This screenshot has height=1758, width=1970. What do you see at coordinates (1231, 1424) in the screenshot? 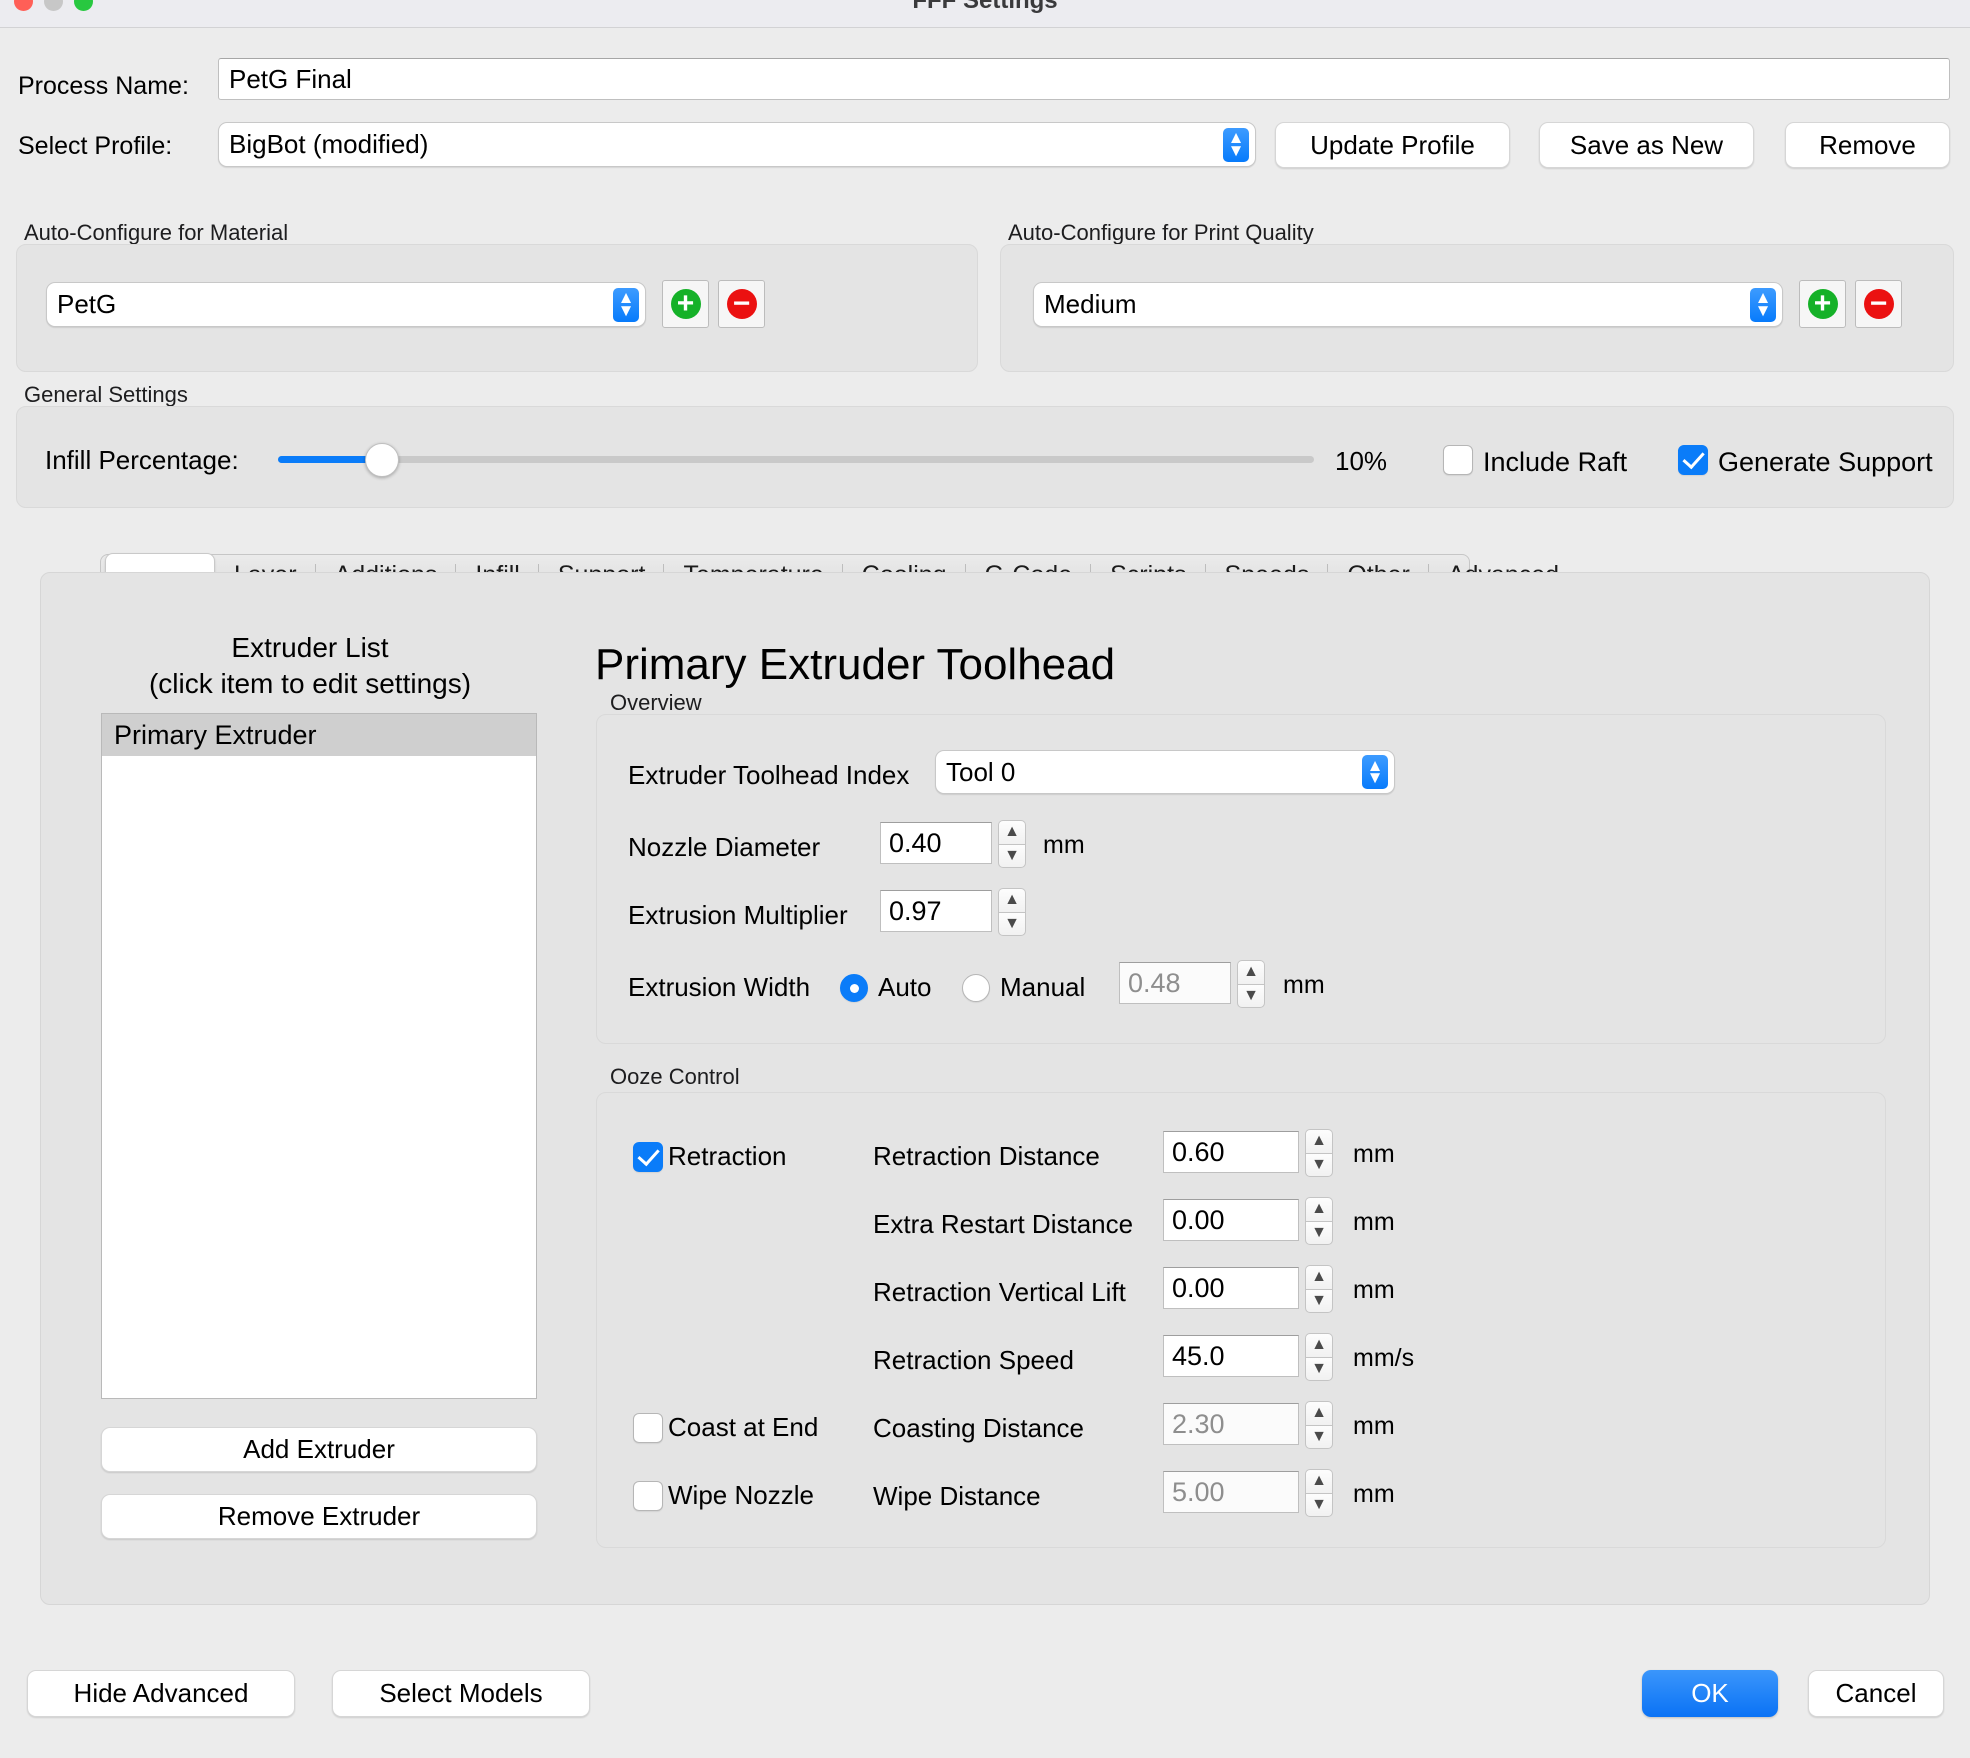
I see `coasting-distance-input: 2.30` at bounding box center [1231, 1424].